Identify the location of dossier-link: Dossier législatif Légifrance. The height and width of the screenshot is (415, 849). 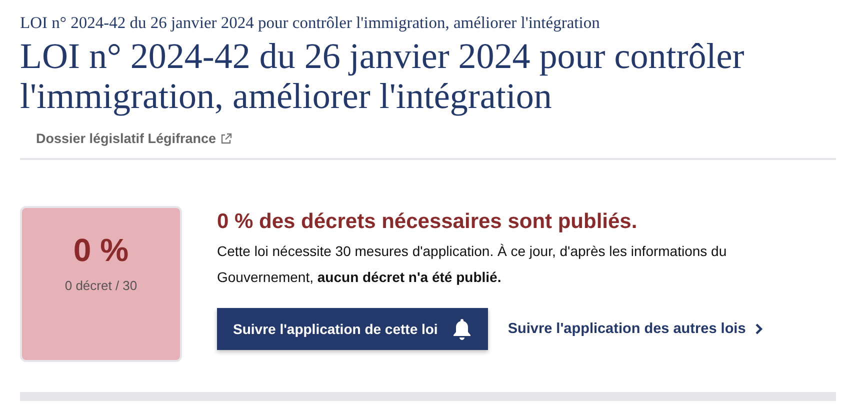
(134, 138).